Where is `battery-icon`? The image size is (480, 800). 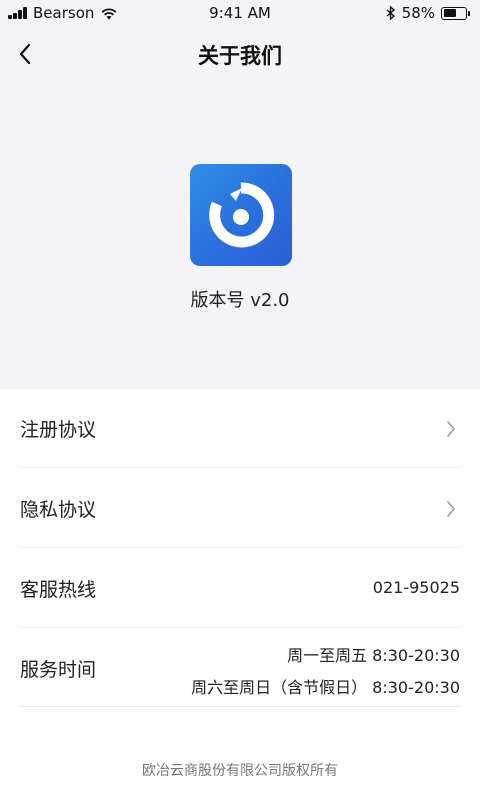
battery-icon is located at coordinates (455, 13).